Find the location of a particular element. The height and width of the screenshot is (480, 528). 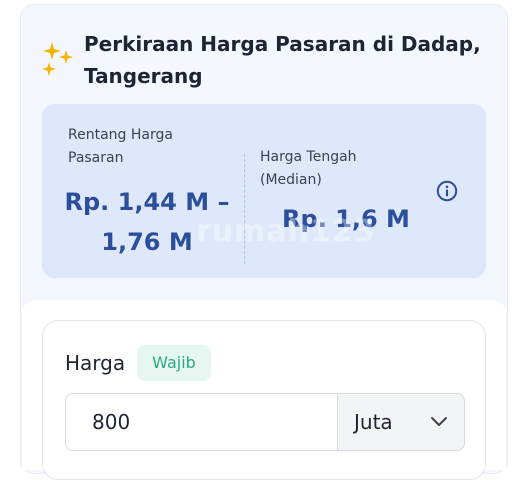

unit-select: Juta is located at coordinates (401, 422).